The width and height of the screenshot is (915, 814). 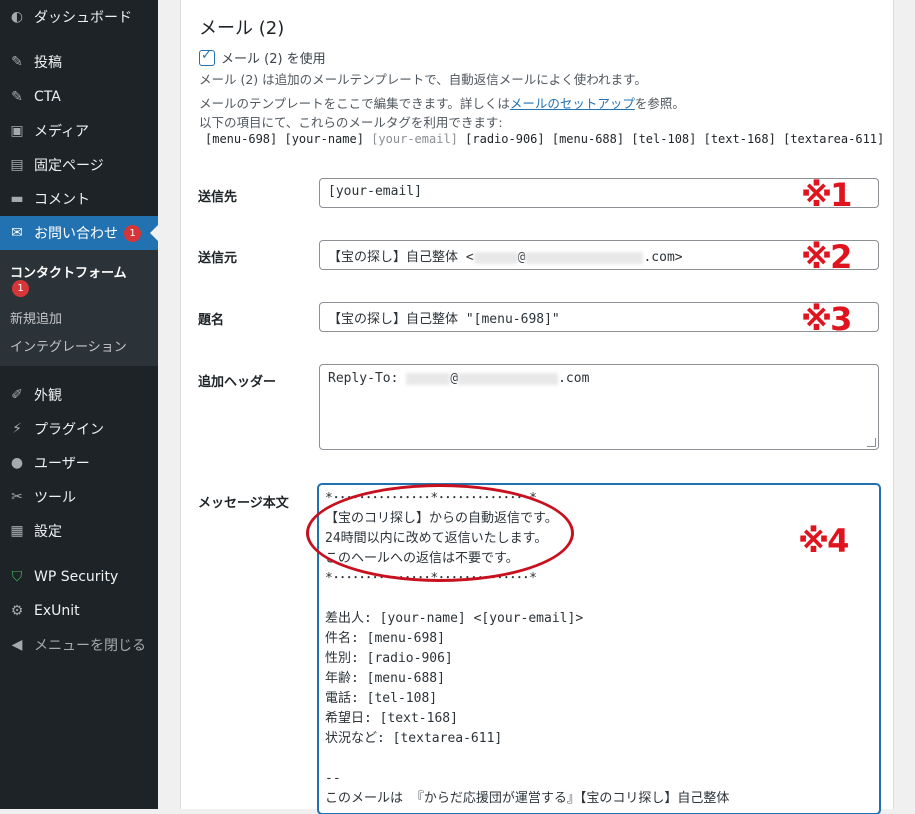 I want to click on appearance-icon: ✐, so click(x=17, y=395).